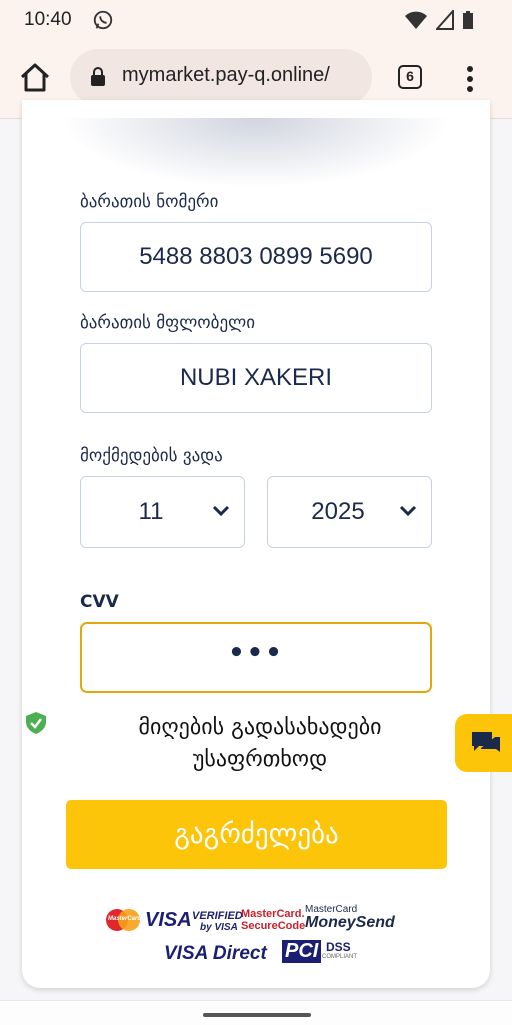 This screenshot has width=512, height=1025. What do you see at coordinates (338, 511) in the screenshot?
I see `expiry-year-value: 2025` at bounding box center [338, 511].